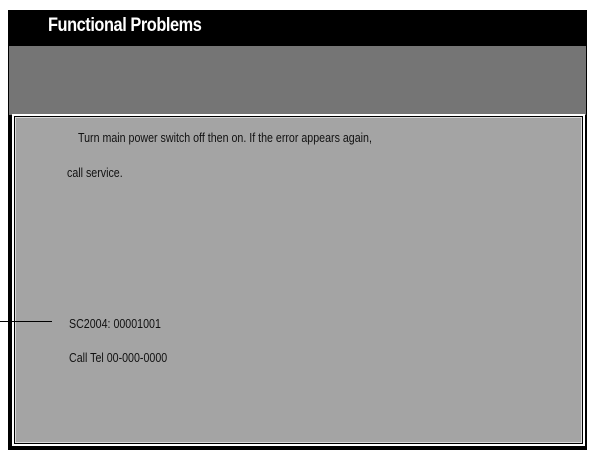  What do you see at coordinates (95, 172) in the screenshot?
I see `message-line-2: call service.` at bounding box center [95, 172].